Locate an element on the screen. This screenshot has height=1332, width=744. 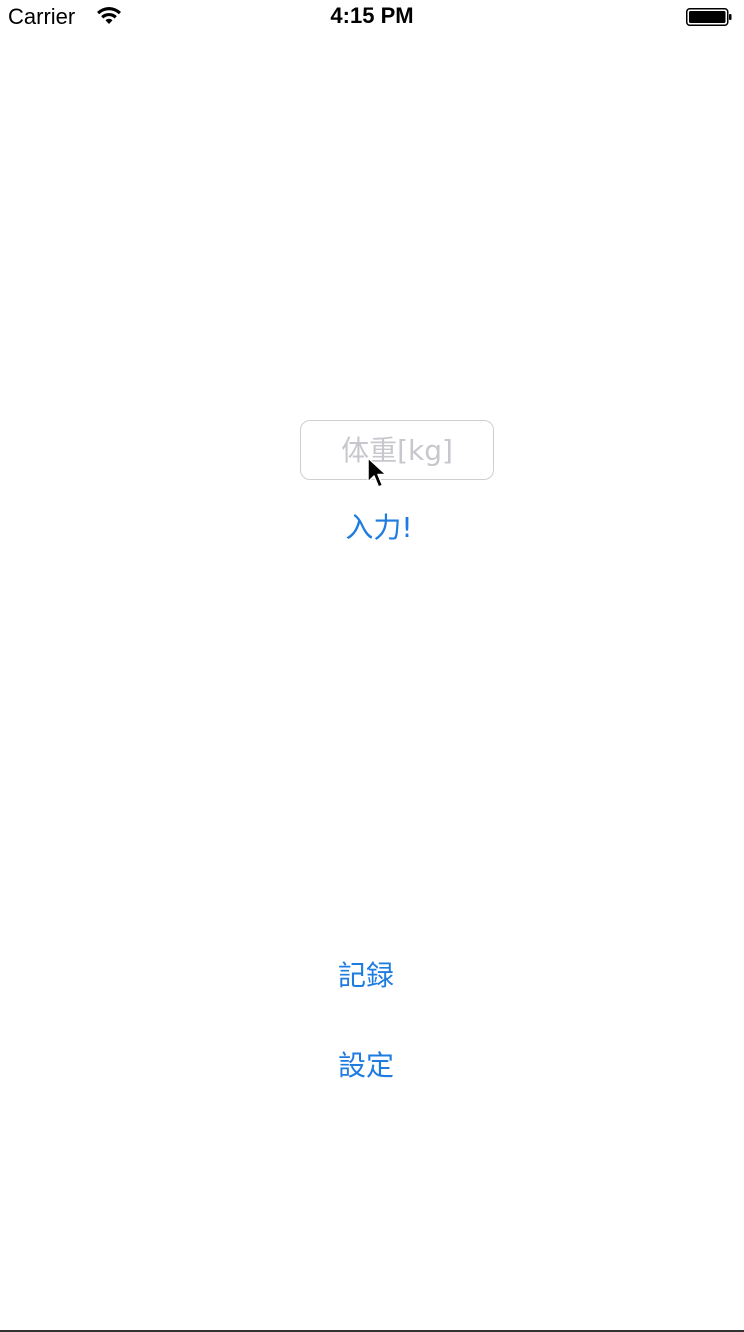
status-bar: Carrier 4:15 PM is located at coordinates (372, 20).